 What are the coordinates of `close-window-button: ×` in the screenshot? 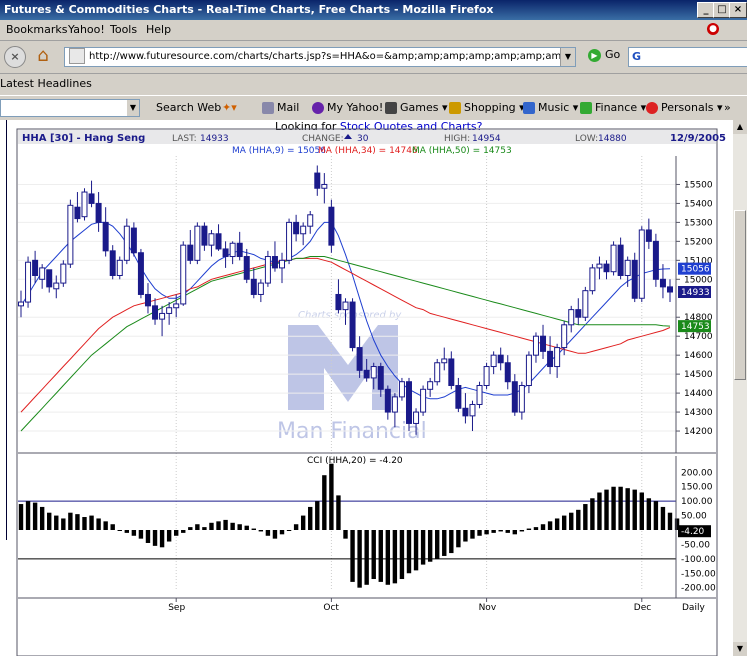 It's located at (738, 10).